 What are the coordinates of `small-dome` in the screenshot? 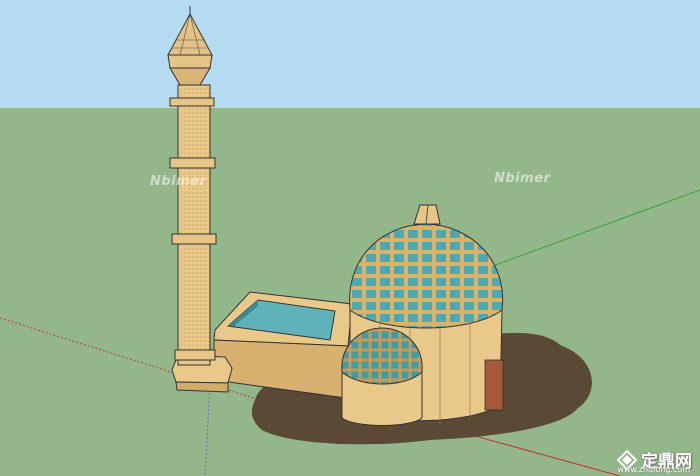 It's located at (382, 376).